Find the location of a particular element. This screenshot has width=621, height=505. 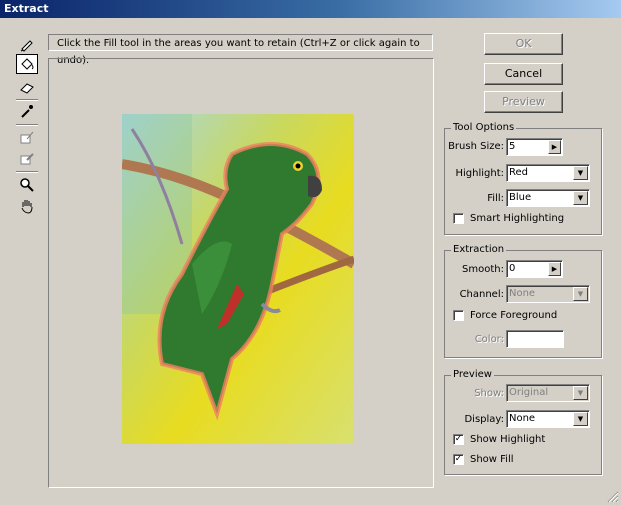

highlight-label: Highlight: is located at coordinates (479, 173).